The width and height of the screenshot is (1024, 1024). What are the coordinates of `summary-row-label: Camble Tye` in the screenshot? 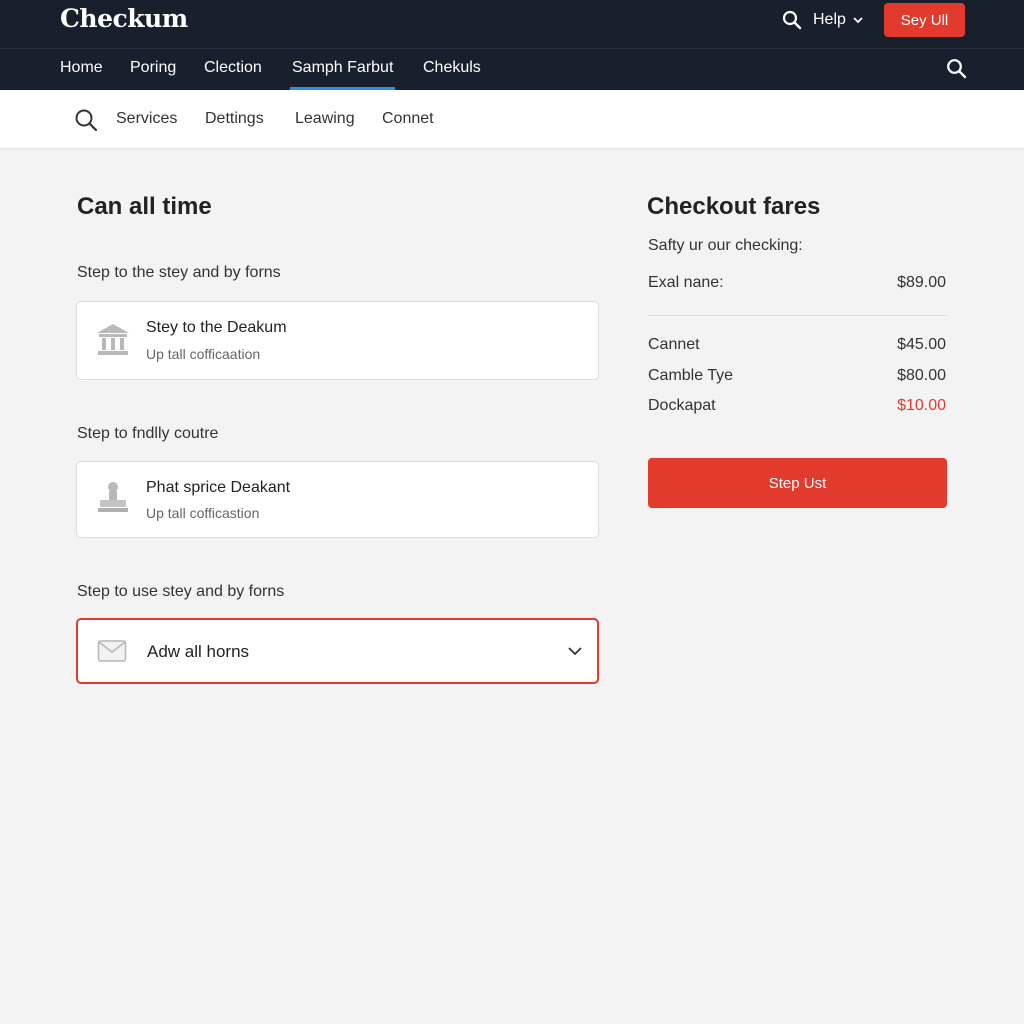 It's located at (691, 375).